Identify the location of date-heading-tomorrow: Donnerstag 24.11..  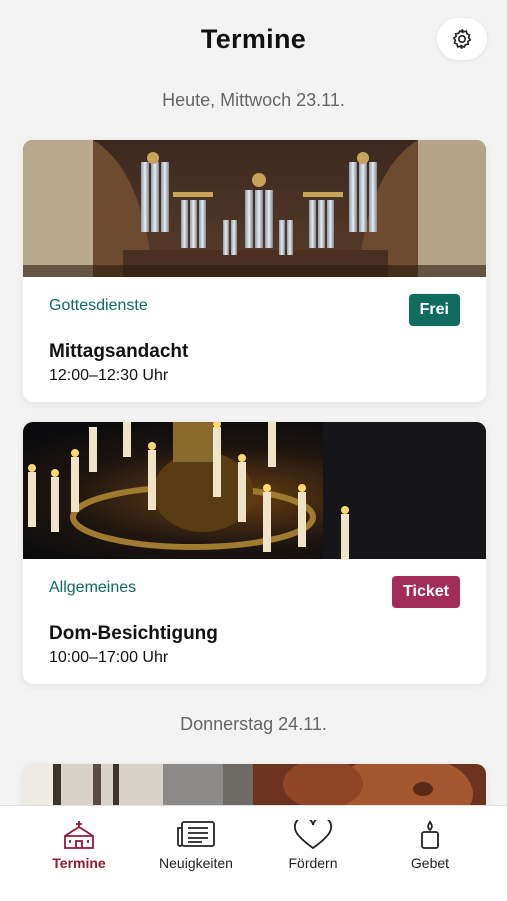
(253, 724).